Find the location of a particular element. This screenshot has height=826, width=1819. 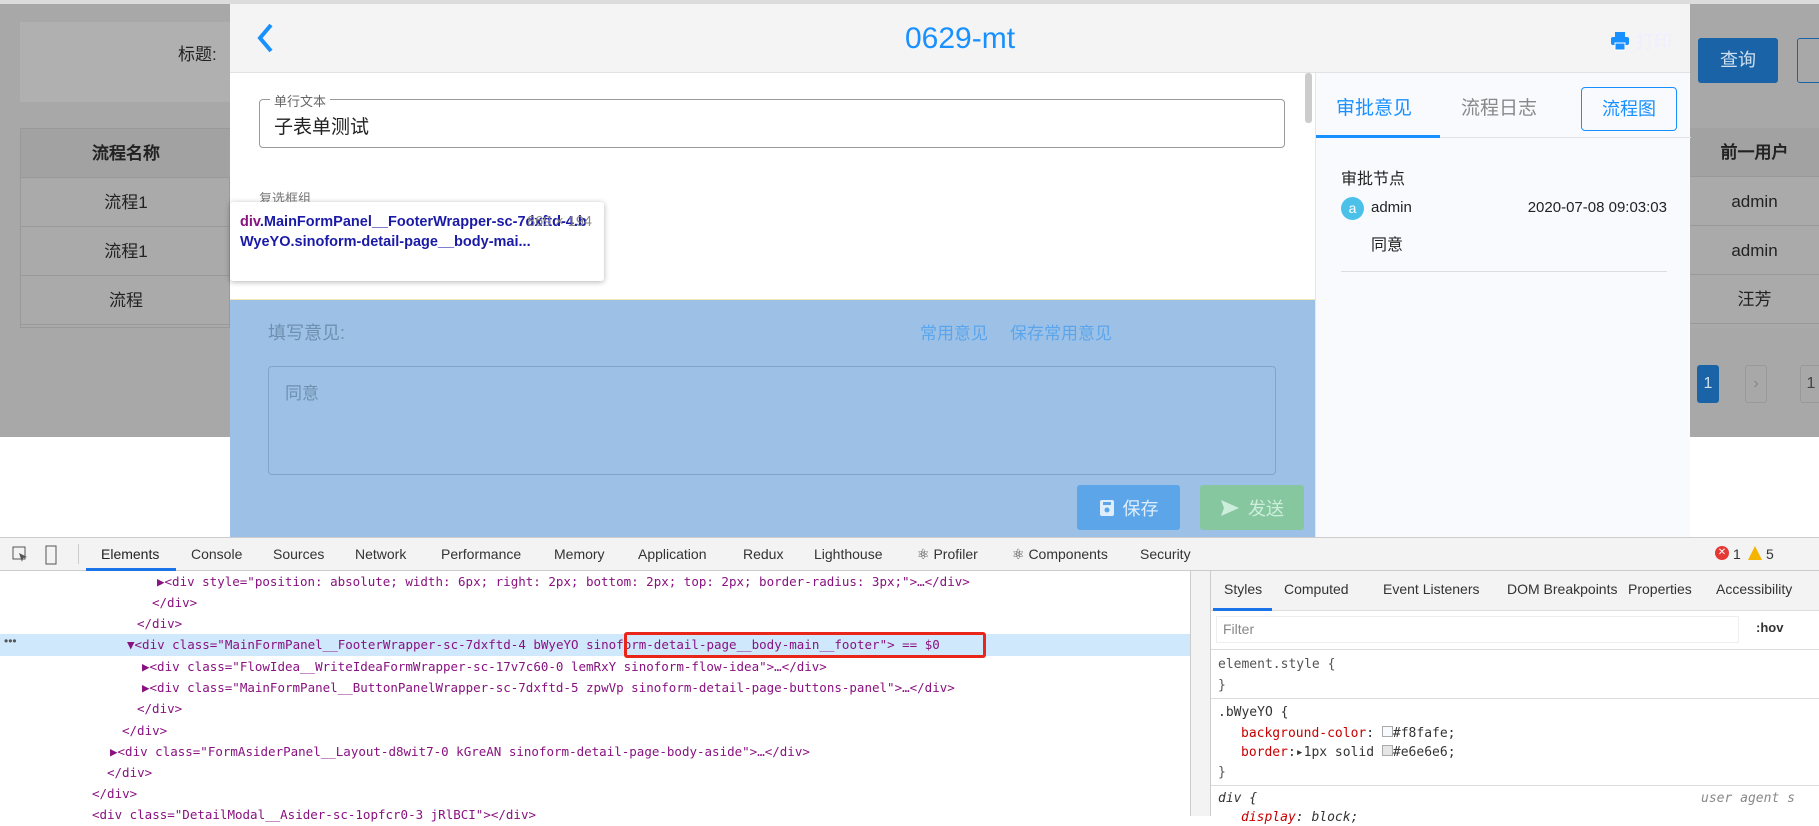

tab-memory: Memory is located at coordinates (579, 554).